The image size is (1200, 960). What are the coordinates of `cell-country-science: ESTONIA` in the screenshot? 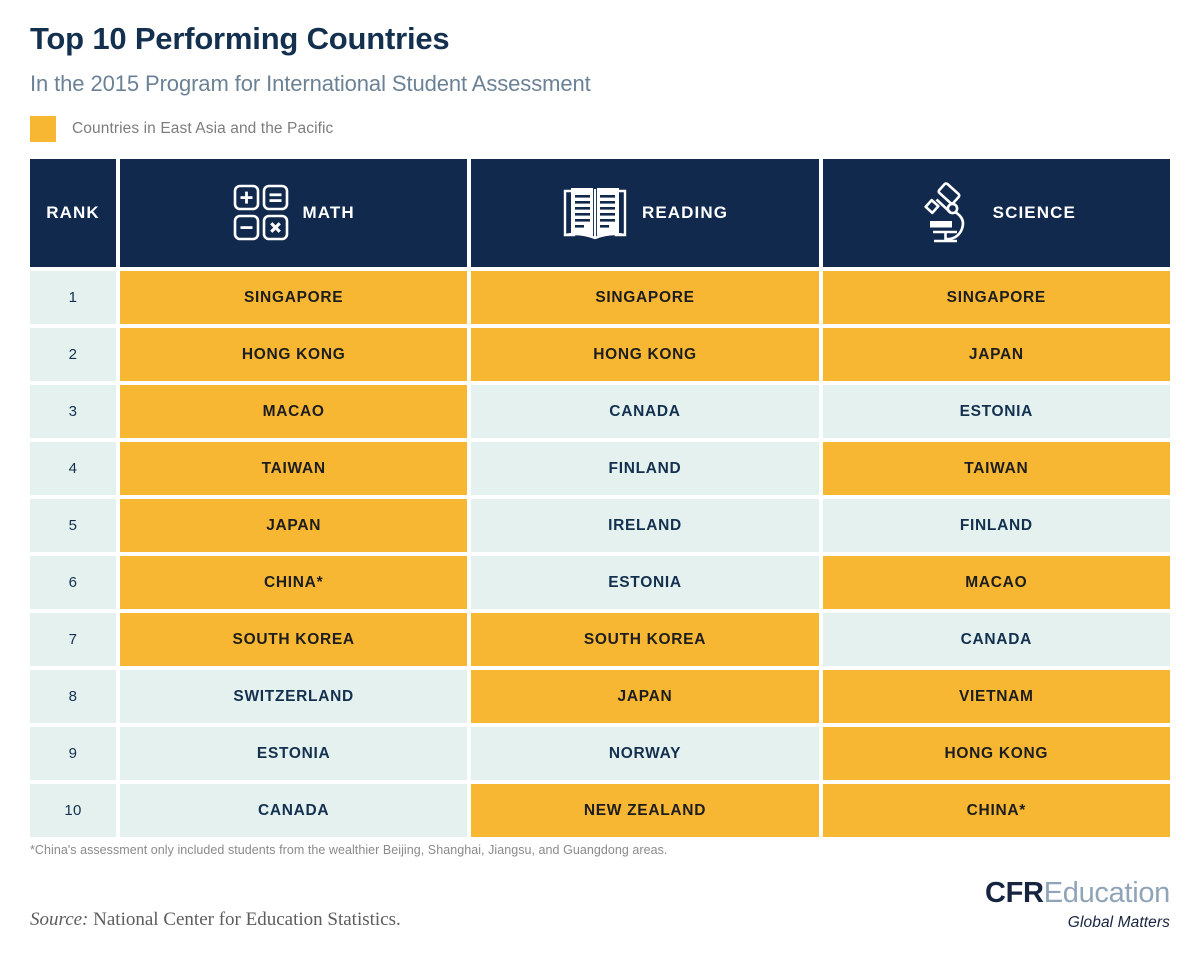 It's located at (996, 412).